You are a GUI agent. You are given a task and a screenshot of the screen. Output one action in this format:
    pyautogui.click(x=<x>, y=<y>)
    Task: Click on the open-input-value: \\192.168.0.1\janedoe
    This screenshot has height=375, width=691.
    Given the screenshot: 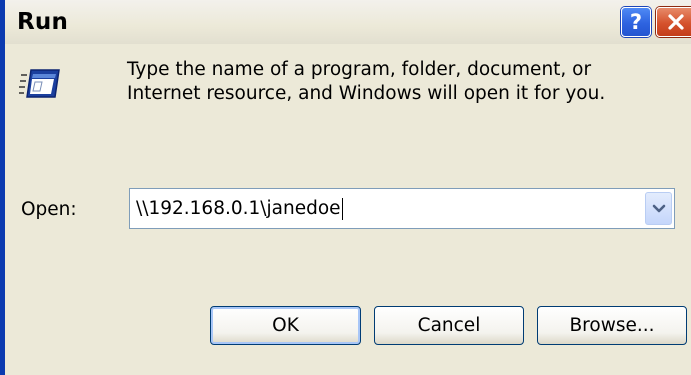 What is the action you would take?
    pyautogui.click(x=238, y=208)
    